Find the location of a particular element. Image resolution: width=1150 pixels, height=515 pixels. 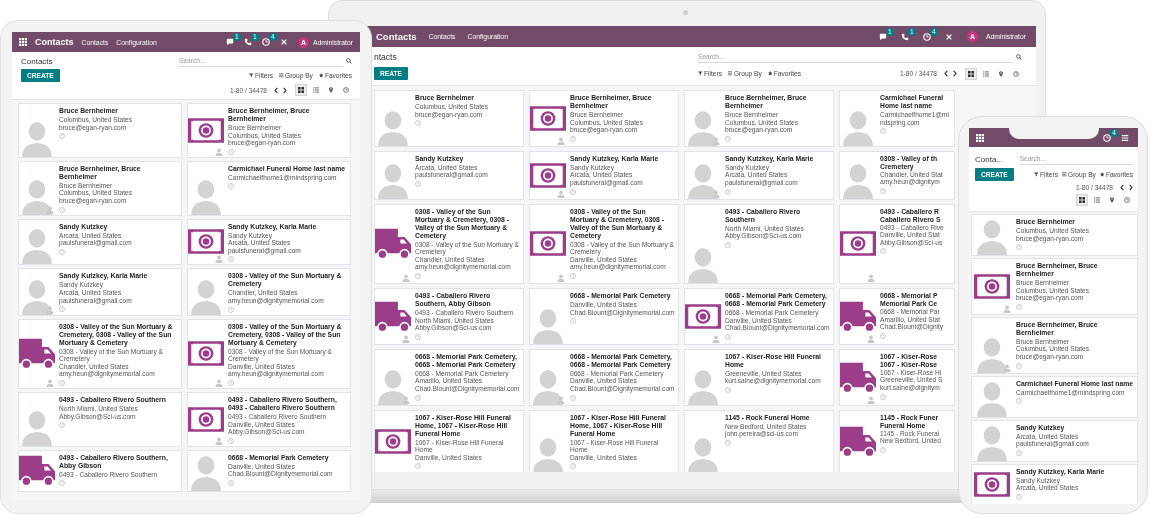

menu-icon is located at coordinates (1125, 137).